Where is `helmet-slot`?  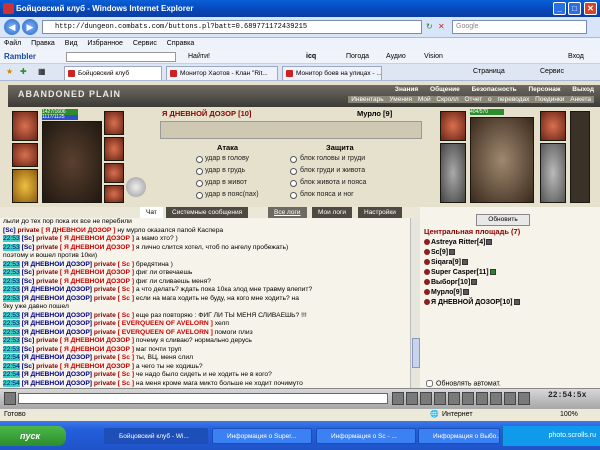
helmet-slot is located at coordinates (25, 126).